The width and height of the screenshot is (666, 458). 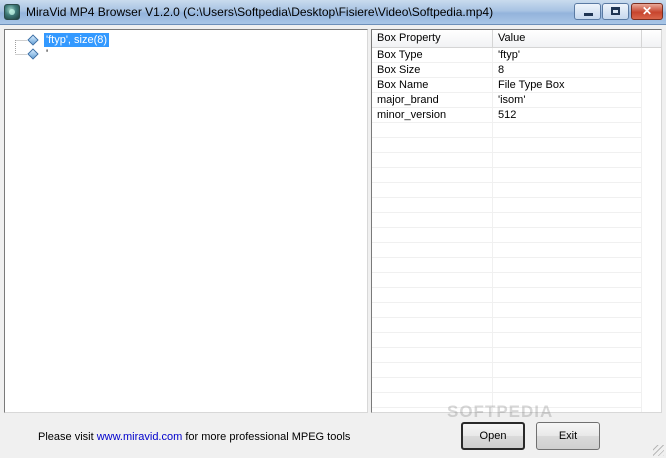 I want to click on footer-suffix: for more professional MPEG tools, so click(x=266, y=437).